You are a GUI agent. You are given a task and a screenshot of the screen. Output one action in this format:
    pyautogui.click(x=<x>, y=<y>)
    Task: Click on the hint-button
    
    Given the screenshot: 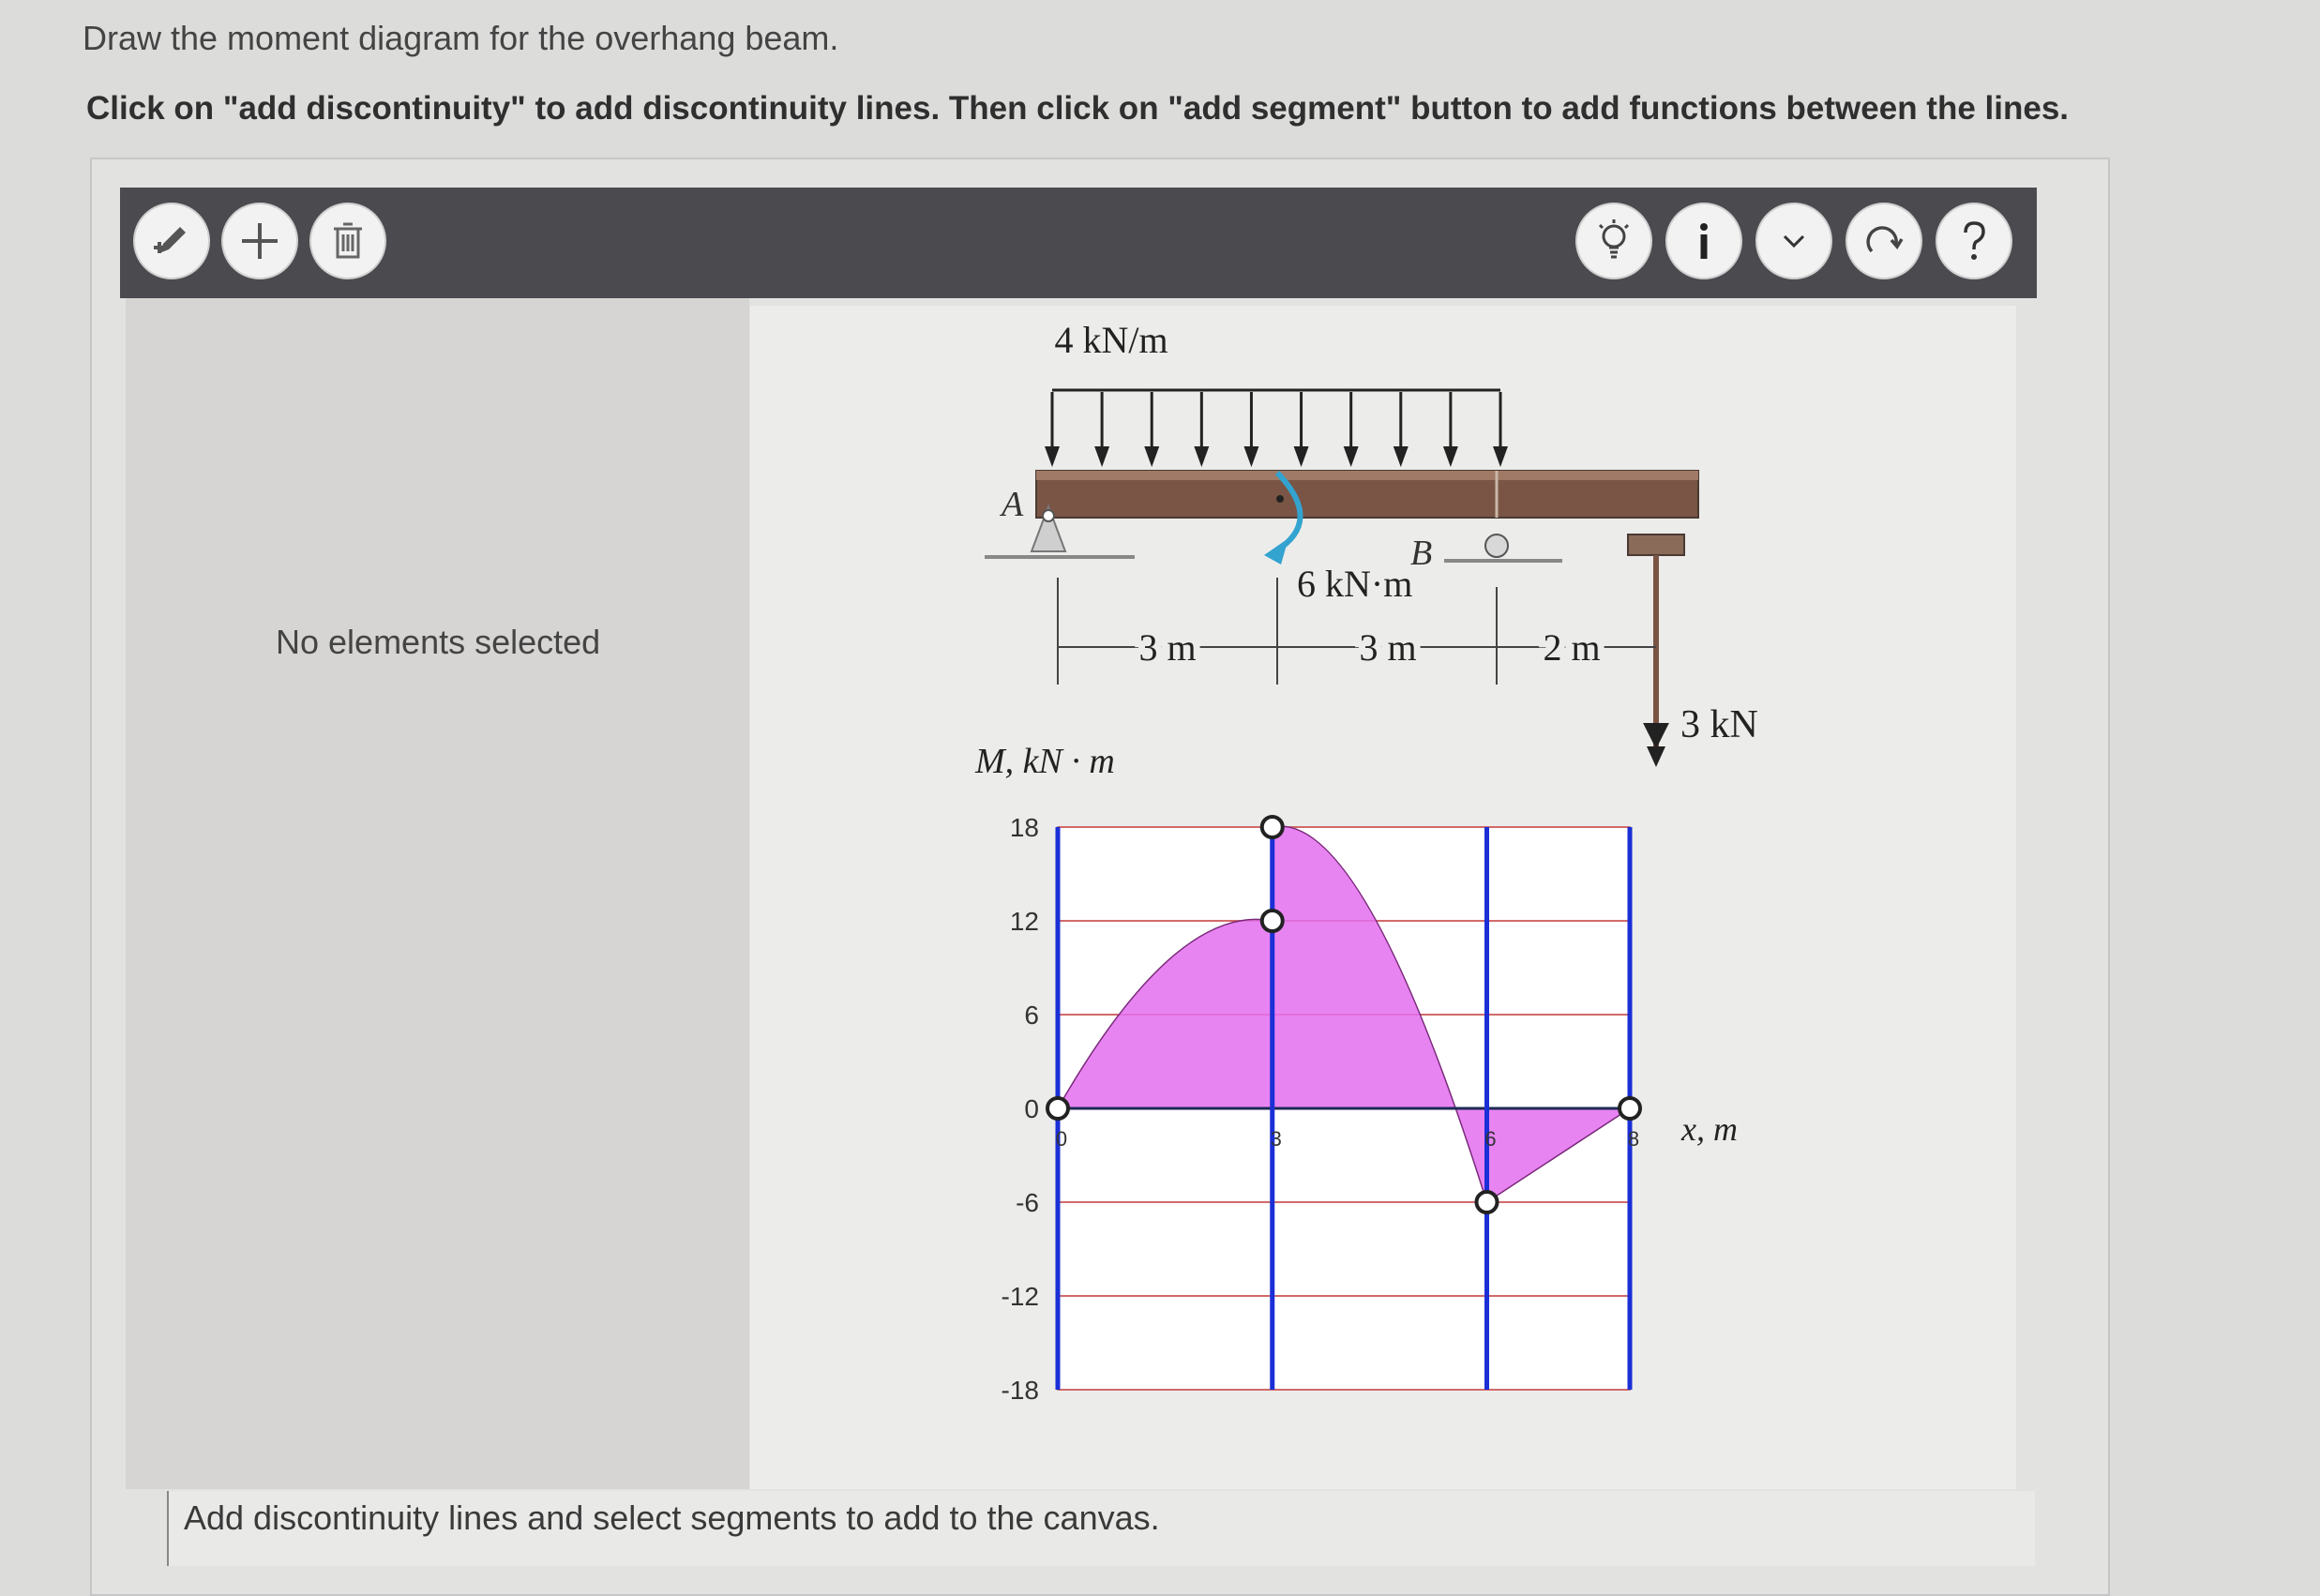 What is the action you would take?
    pyautogui.click(x=1613, y=241)
    